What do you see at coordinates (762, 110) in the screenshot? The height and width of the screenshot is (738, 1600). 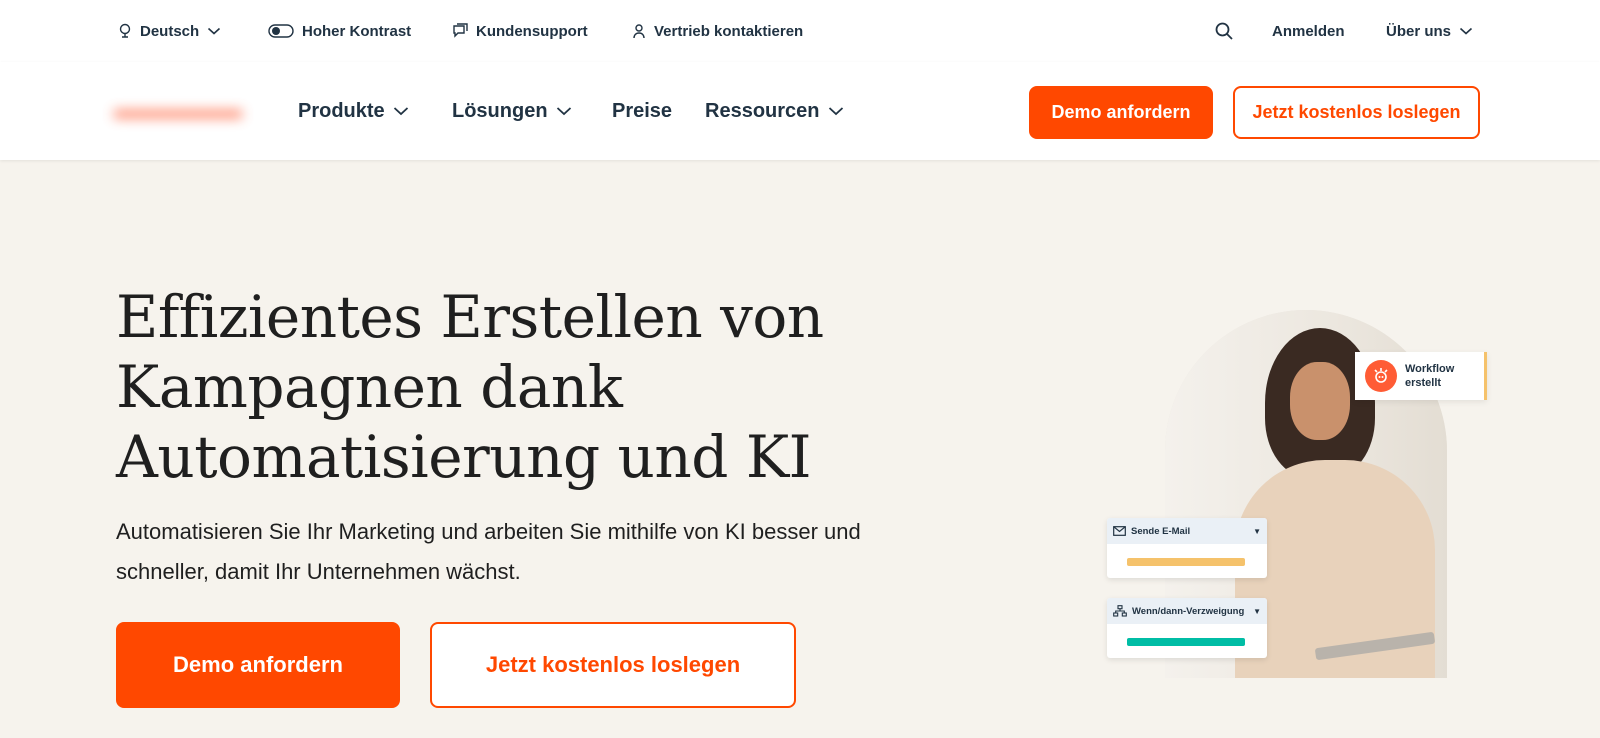 I see `nav-item-label: Ressourcen` at bounding box center [762, 110].